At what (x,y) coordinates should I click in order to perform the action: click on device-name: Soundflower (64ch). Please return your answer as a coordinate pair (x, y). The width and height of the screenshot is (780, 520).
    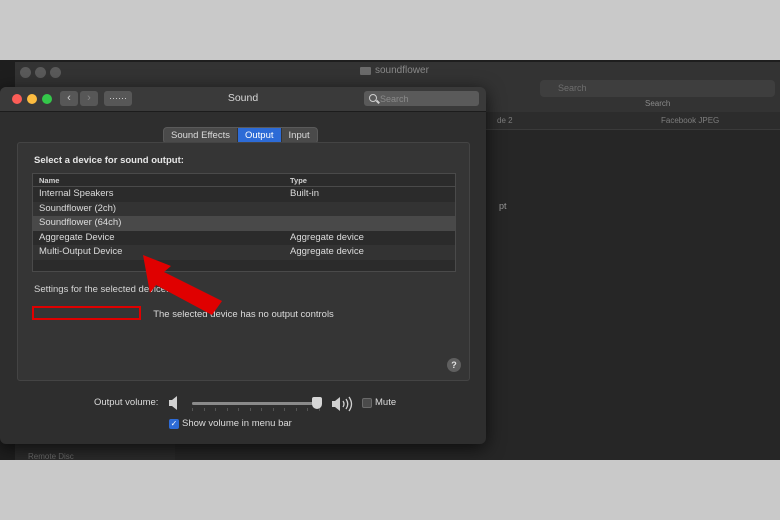
    Looking at the image, I should click on (80, 222).